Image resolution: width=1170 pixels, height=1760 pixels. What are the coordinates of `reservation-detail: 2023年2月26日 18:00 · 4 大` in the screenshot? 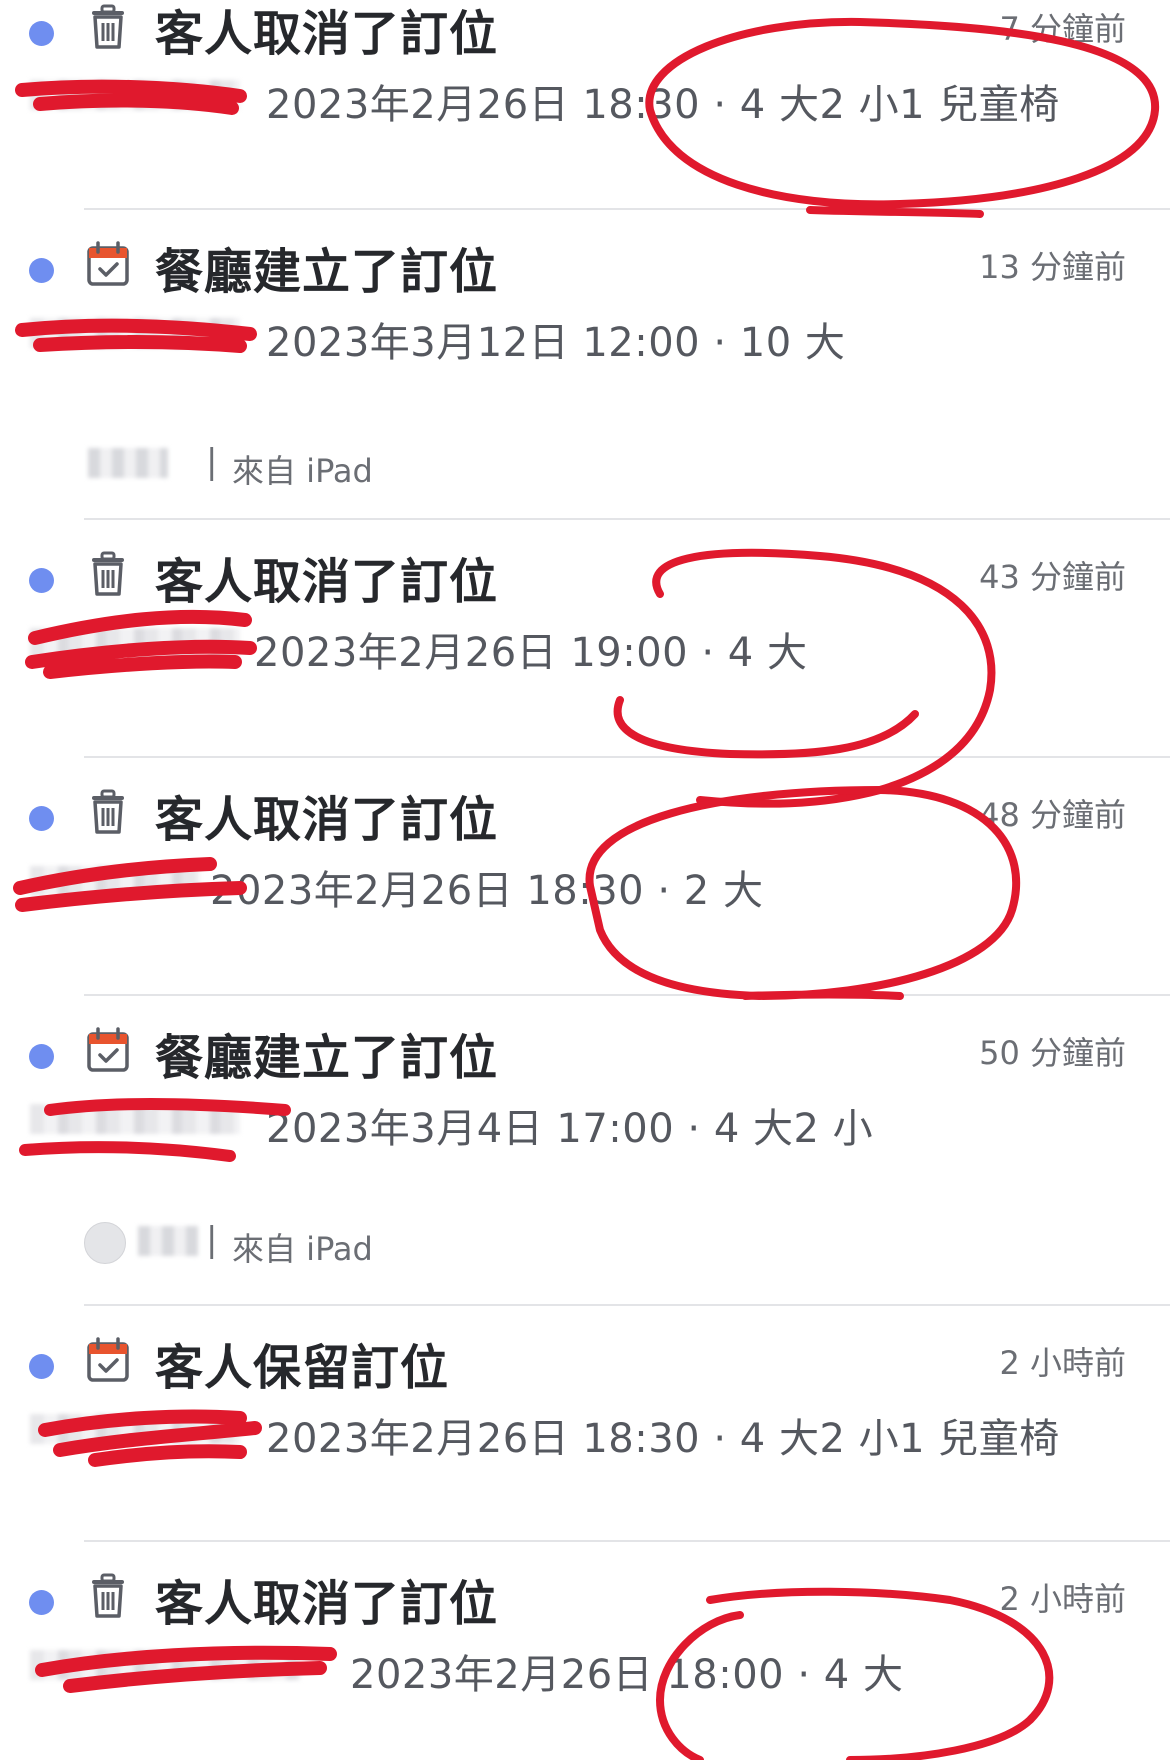 It's located at (627, 1675).